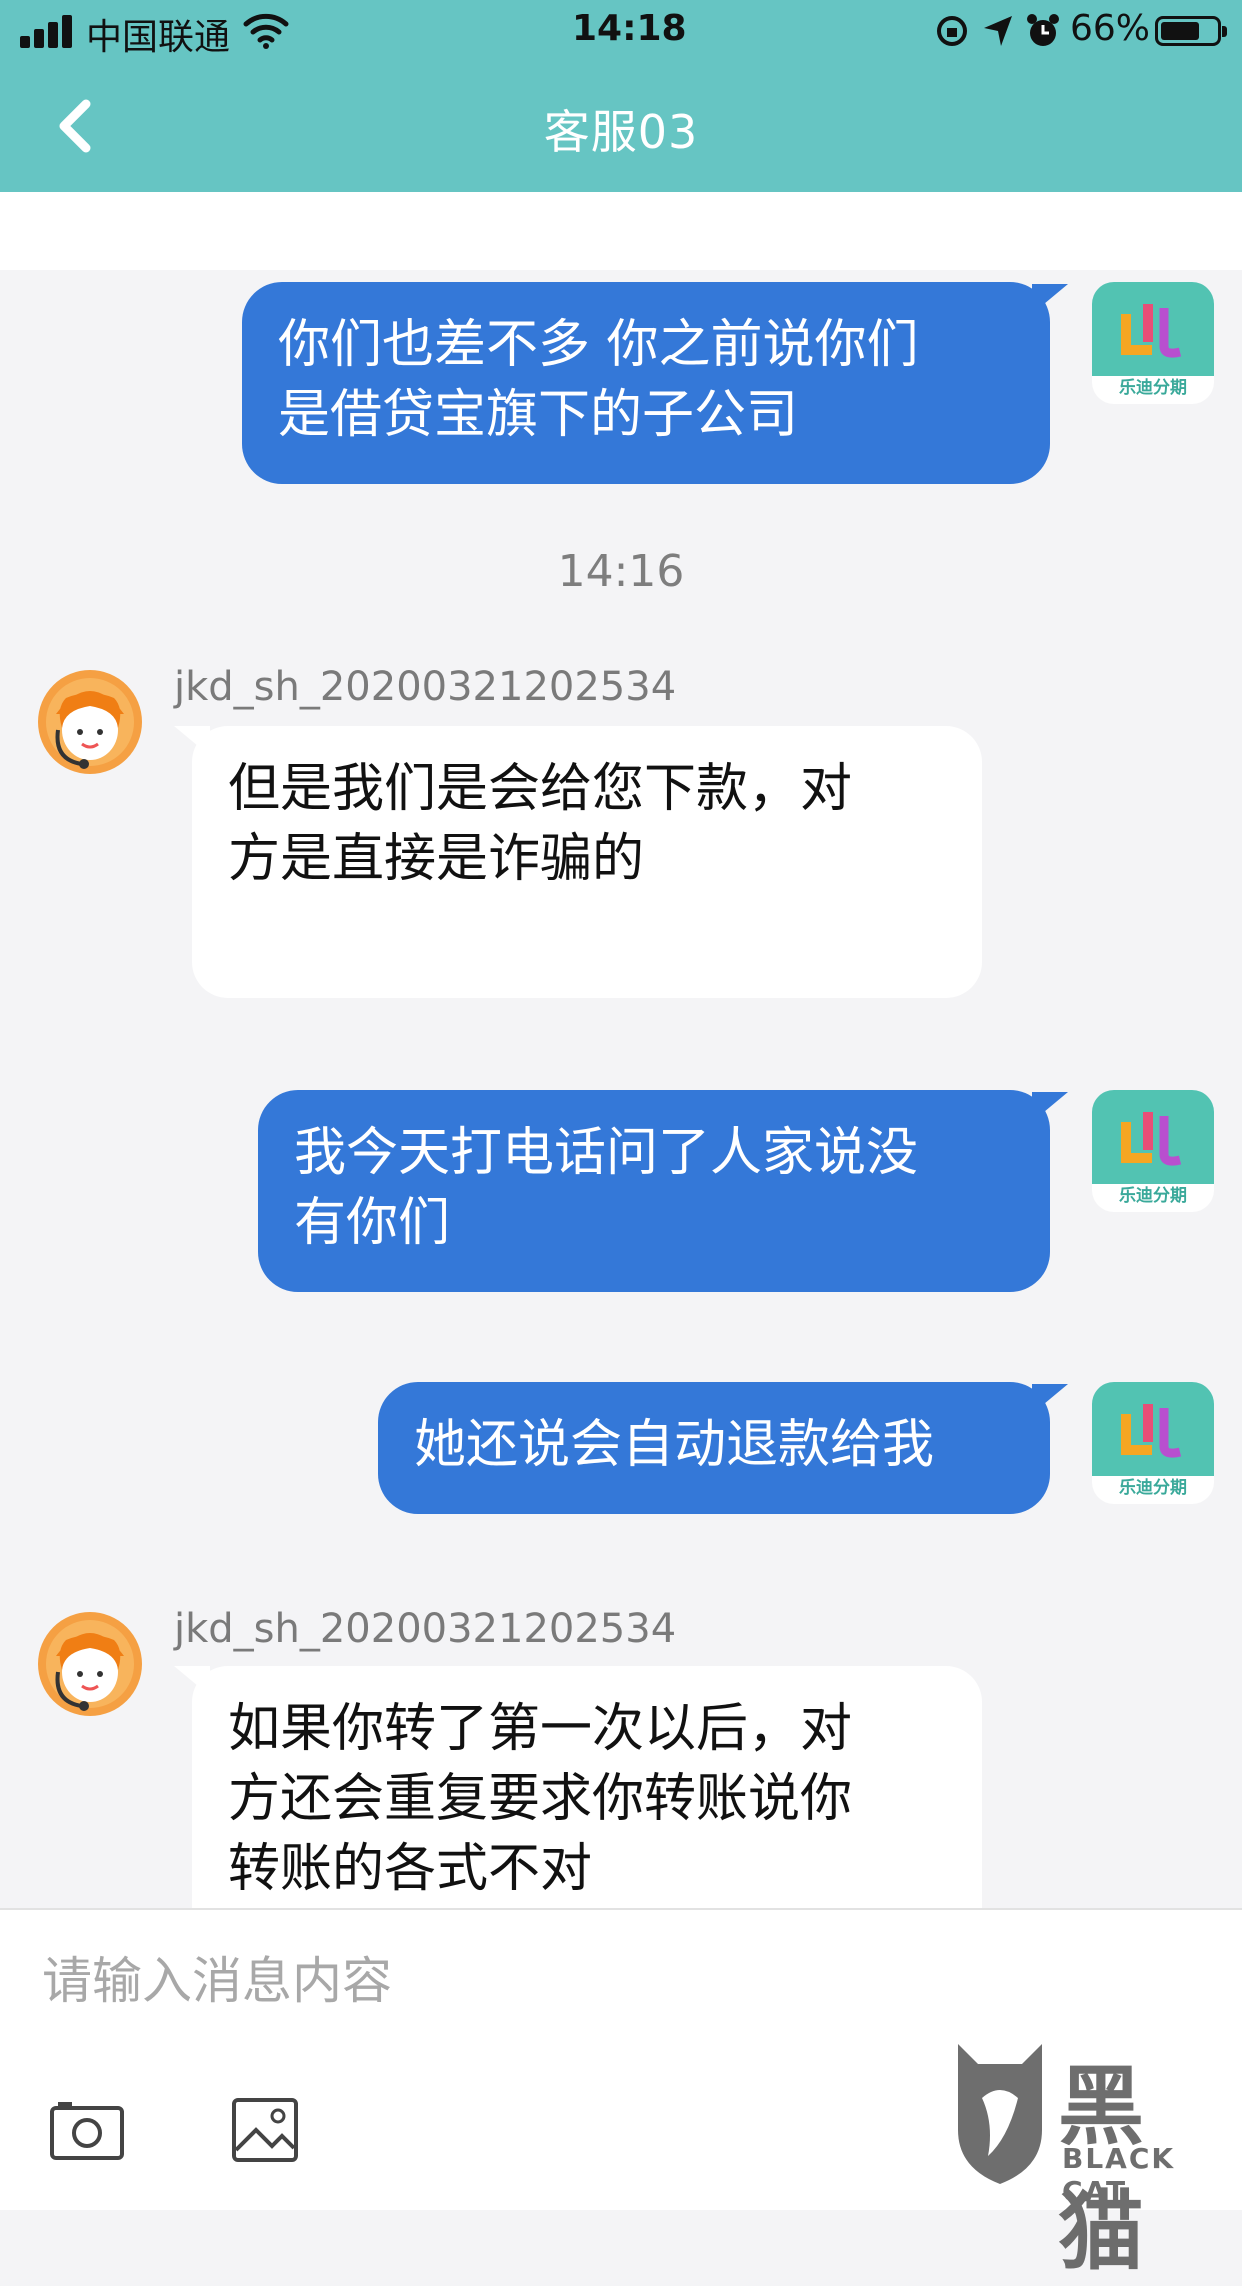 This screenshot has width=1242, height=2286. What do you see at coordinates (621, 571) in the screenshot?
I see `chat-timestamp: 14:16` at bounding box center [621, 571].